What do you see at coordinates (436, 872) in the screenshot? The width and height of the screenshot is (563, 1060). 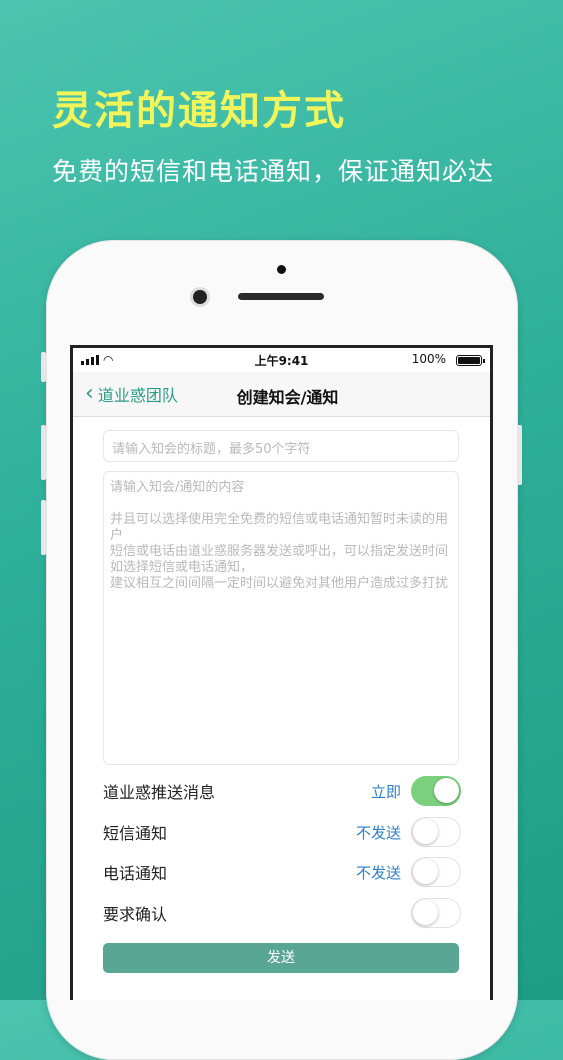 I see `phone-call-toggle` at bounding box center [436, 872].